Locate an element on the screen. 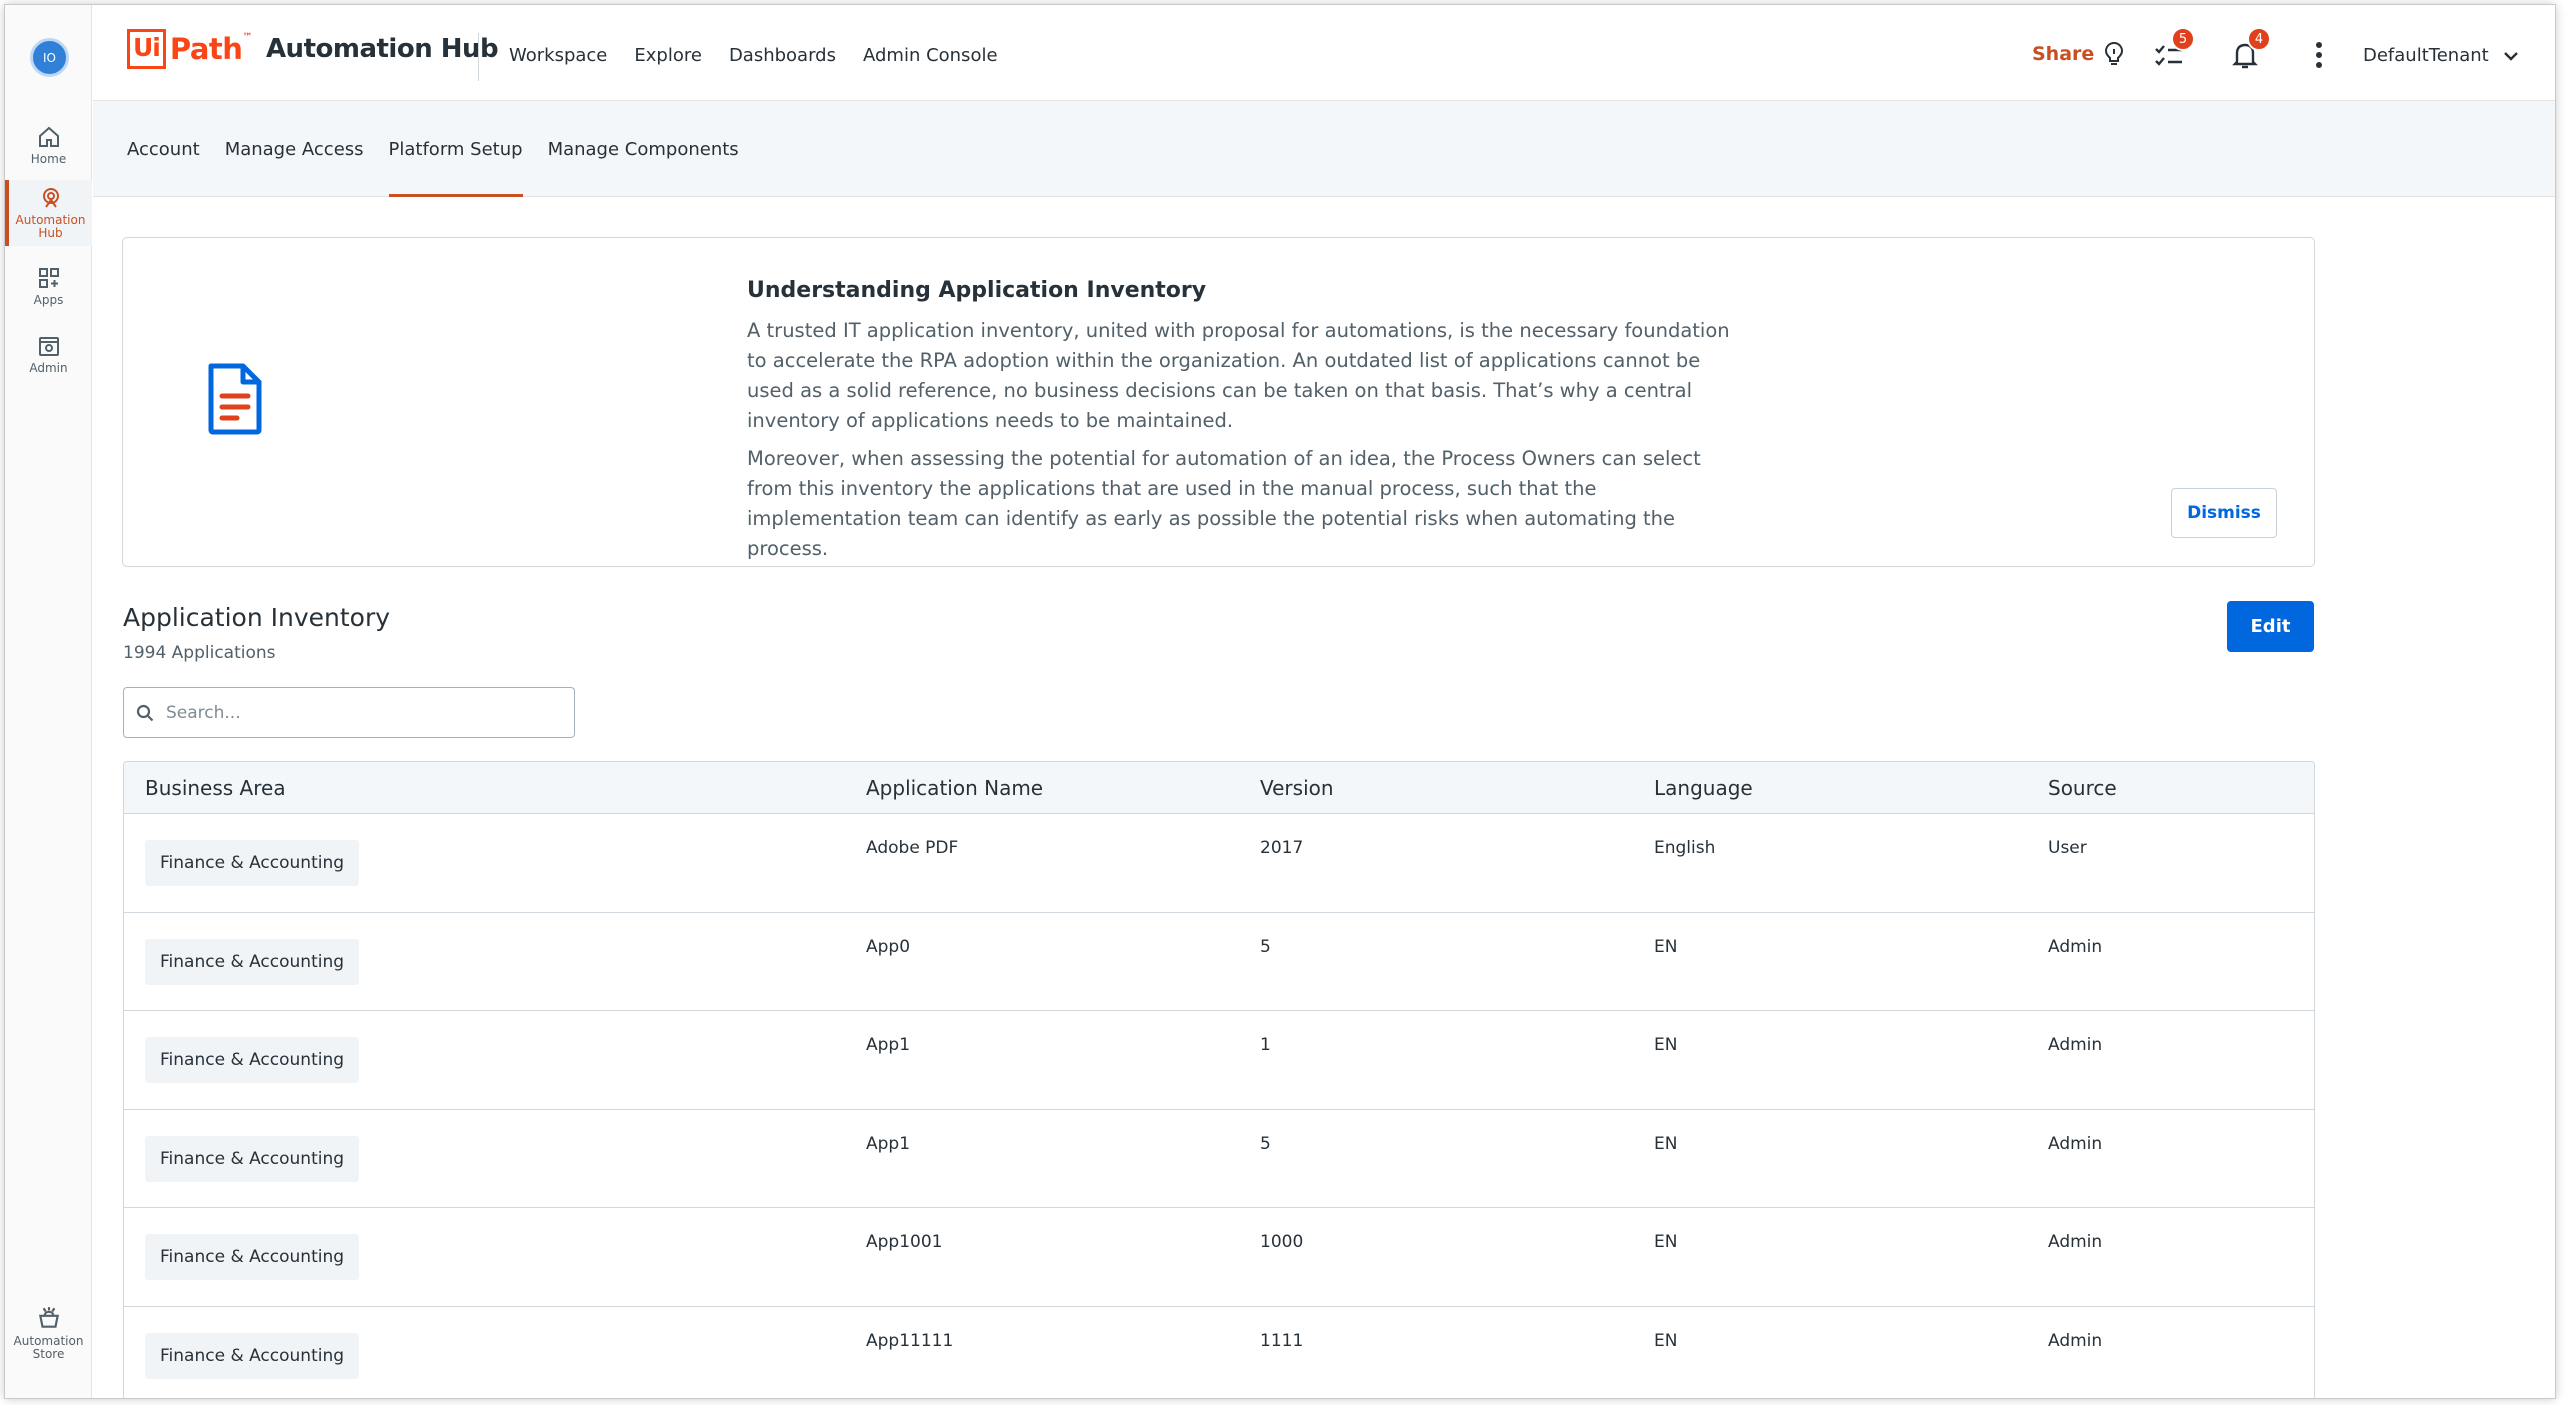 The height and width of the screenshot is (1405, 2575). automation-store-icon is located at coordinates (48, 1317).